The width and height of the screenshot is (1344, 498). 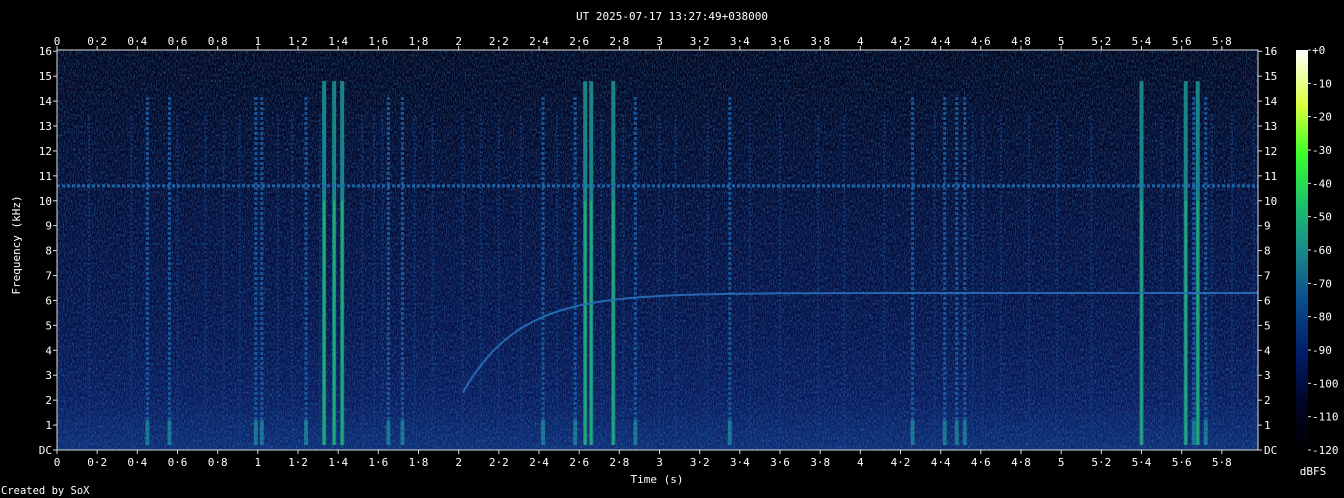 What do you see at coordinates (48, 325) in the screenshot?
I see `y-tick-label-left: 5` at bounding box center [48, 325].